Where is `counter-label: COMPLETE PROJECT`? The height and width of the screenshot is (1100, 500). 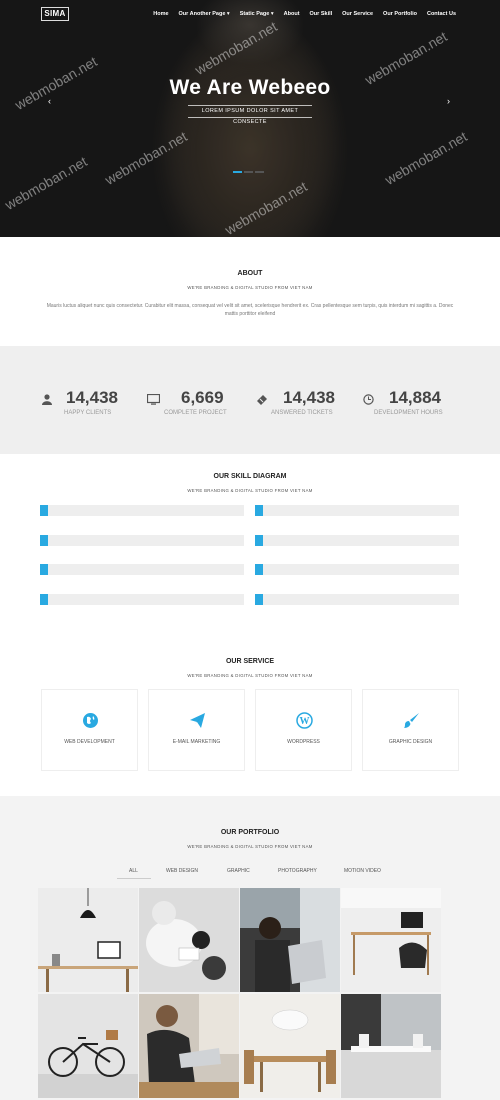 counter-label: COMPLETE PROJECT is located at coordinates (195, 413).